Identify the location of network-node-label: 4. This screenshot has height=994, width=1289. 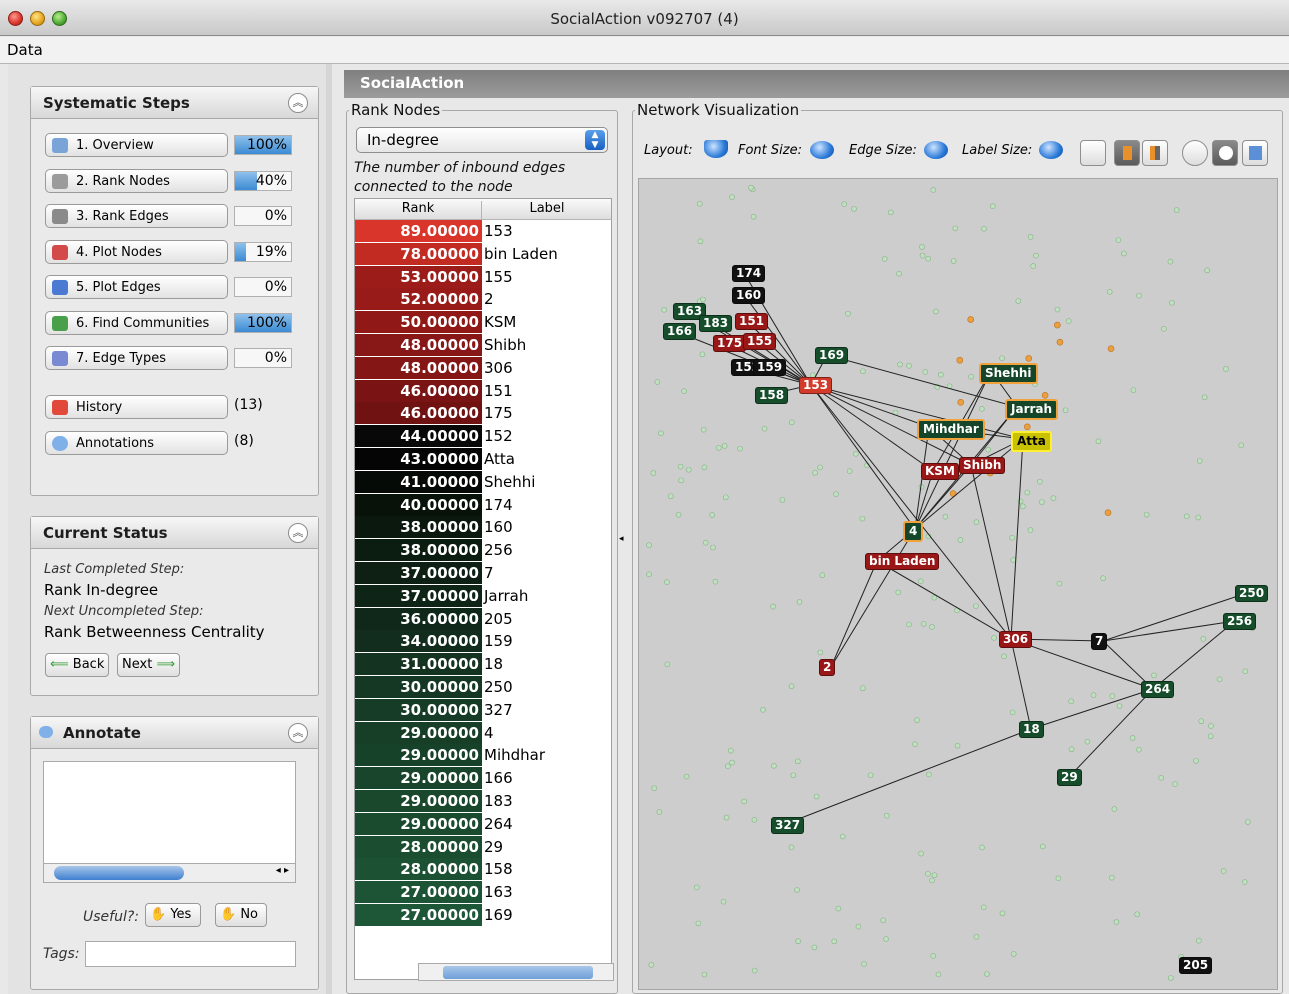
(913, 531).